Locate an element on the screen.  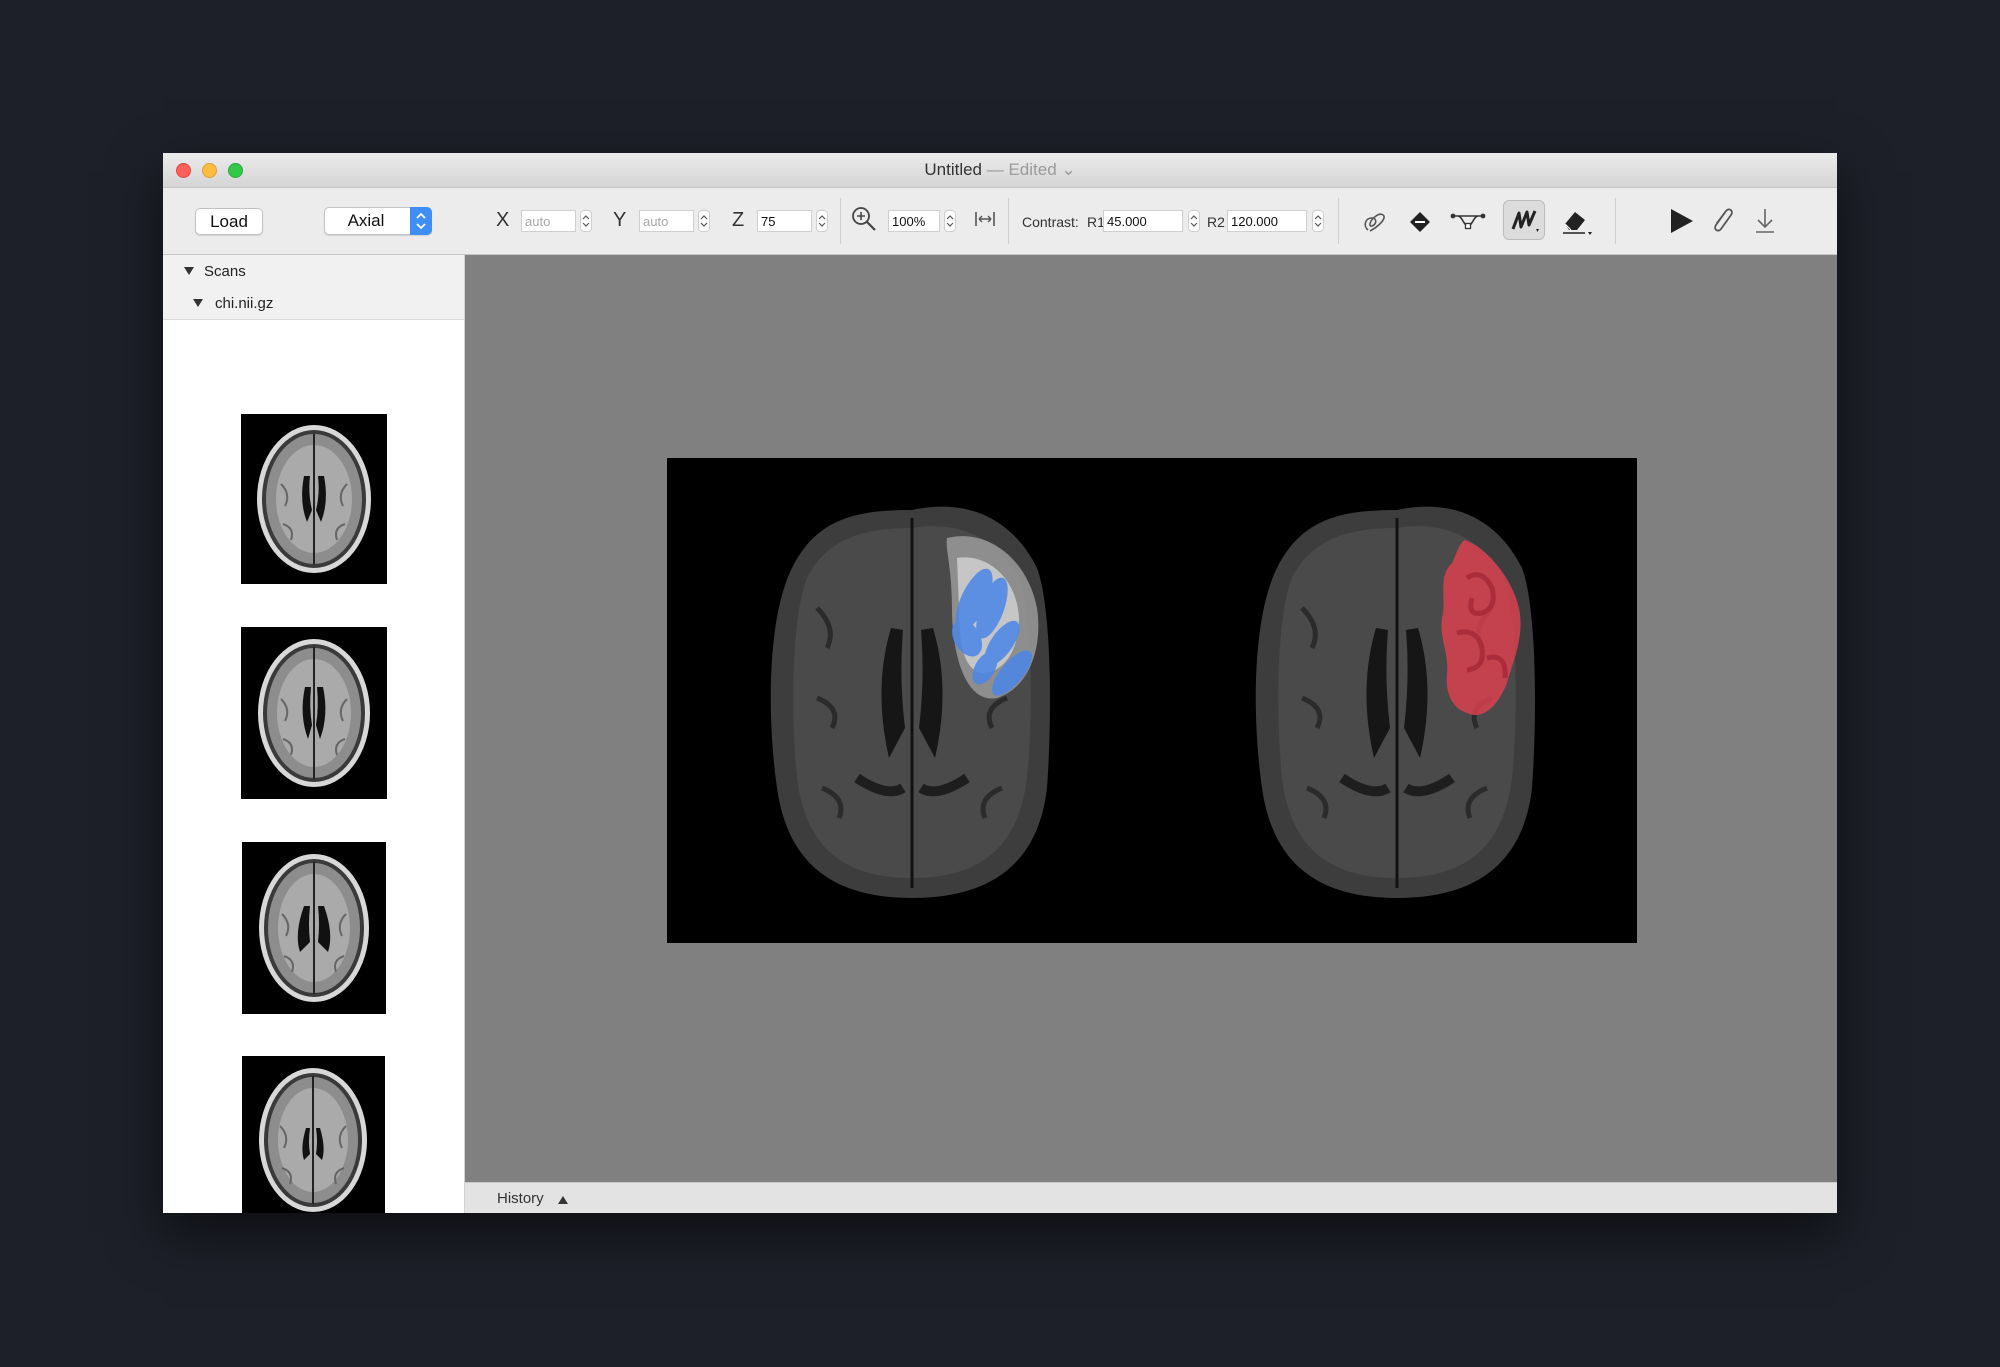
bezier-pen-icon is located at coordinates (1468, 221).